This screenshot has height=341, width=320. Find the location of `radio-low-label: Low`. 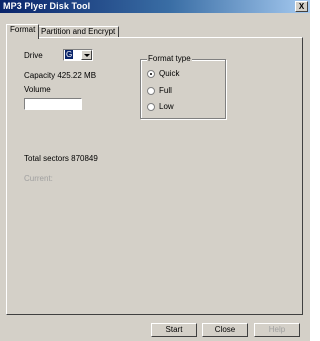

radio-low-label: Low is located at coordinates (166, 106).